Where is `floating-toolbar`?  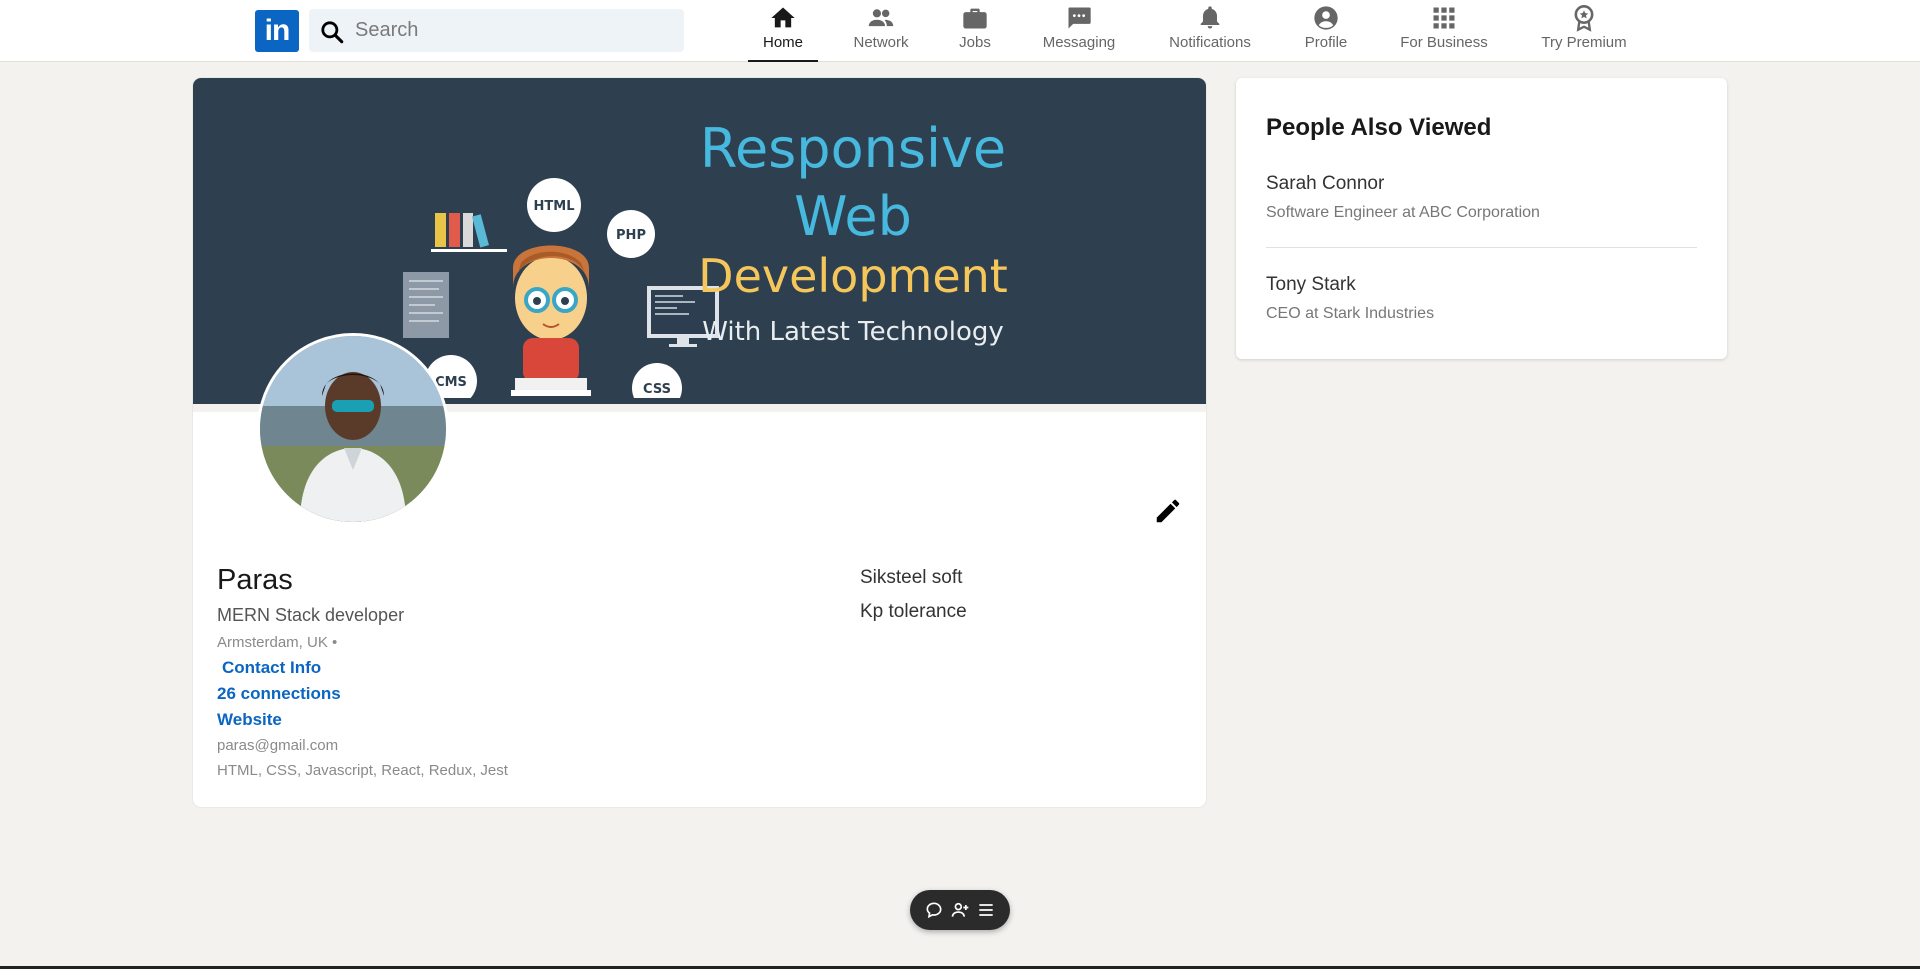 floating-toolbar is located at coordinates (960, 910).